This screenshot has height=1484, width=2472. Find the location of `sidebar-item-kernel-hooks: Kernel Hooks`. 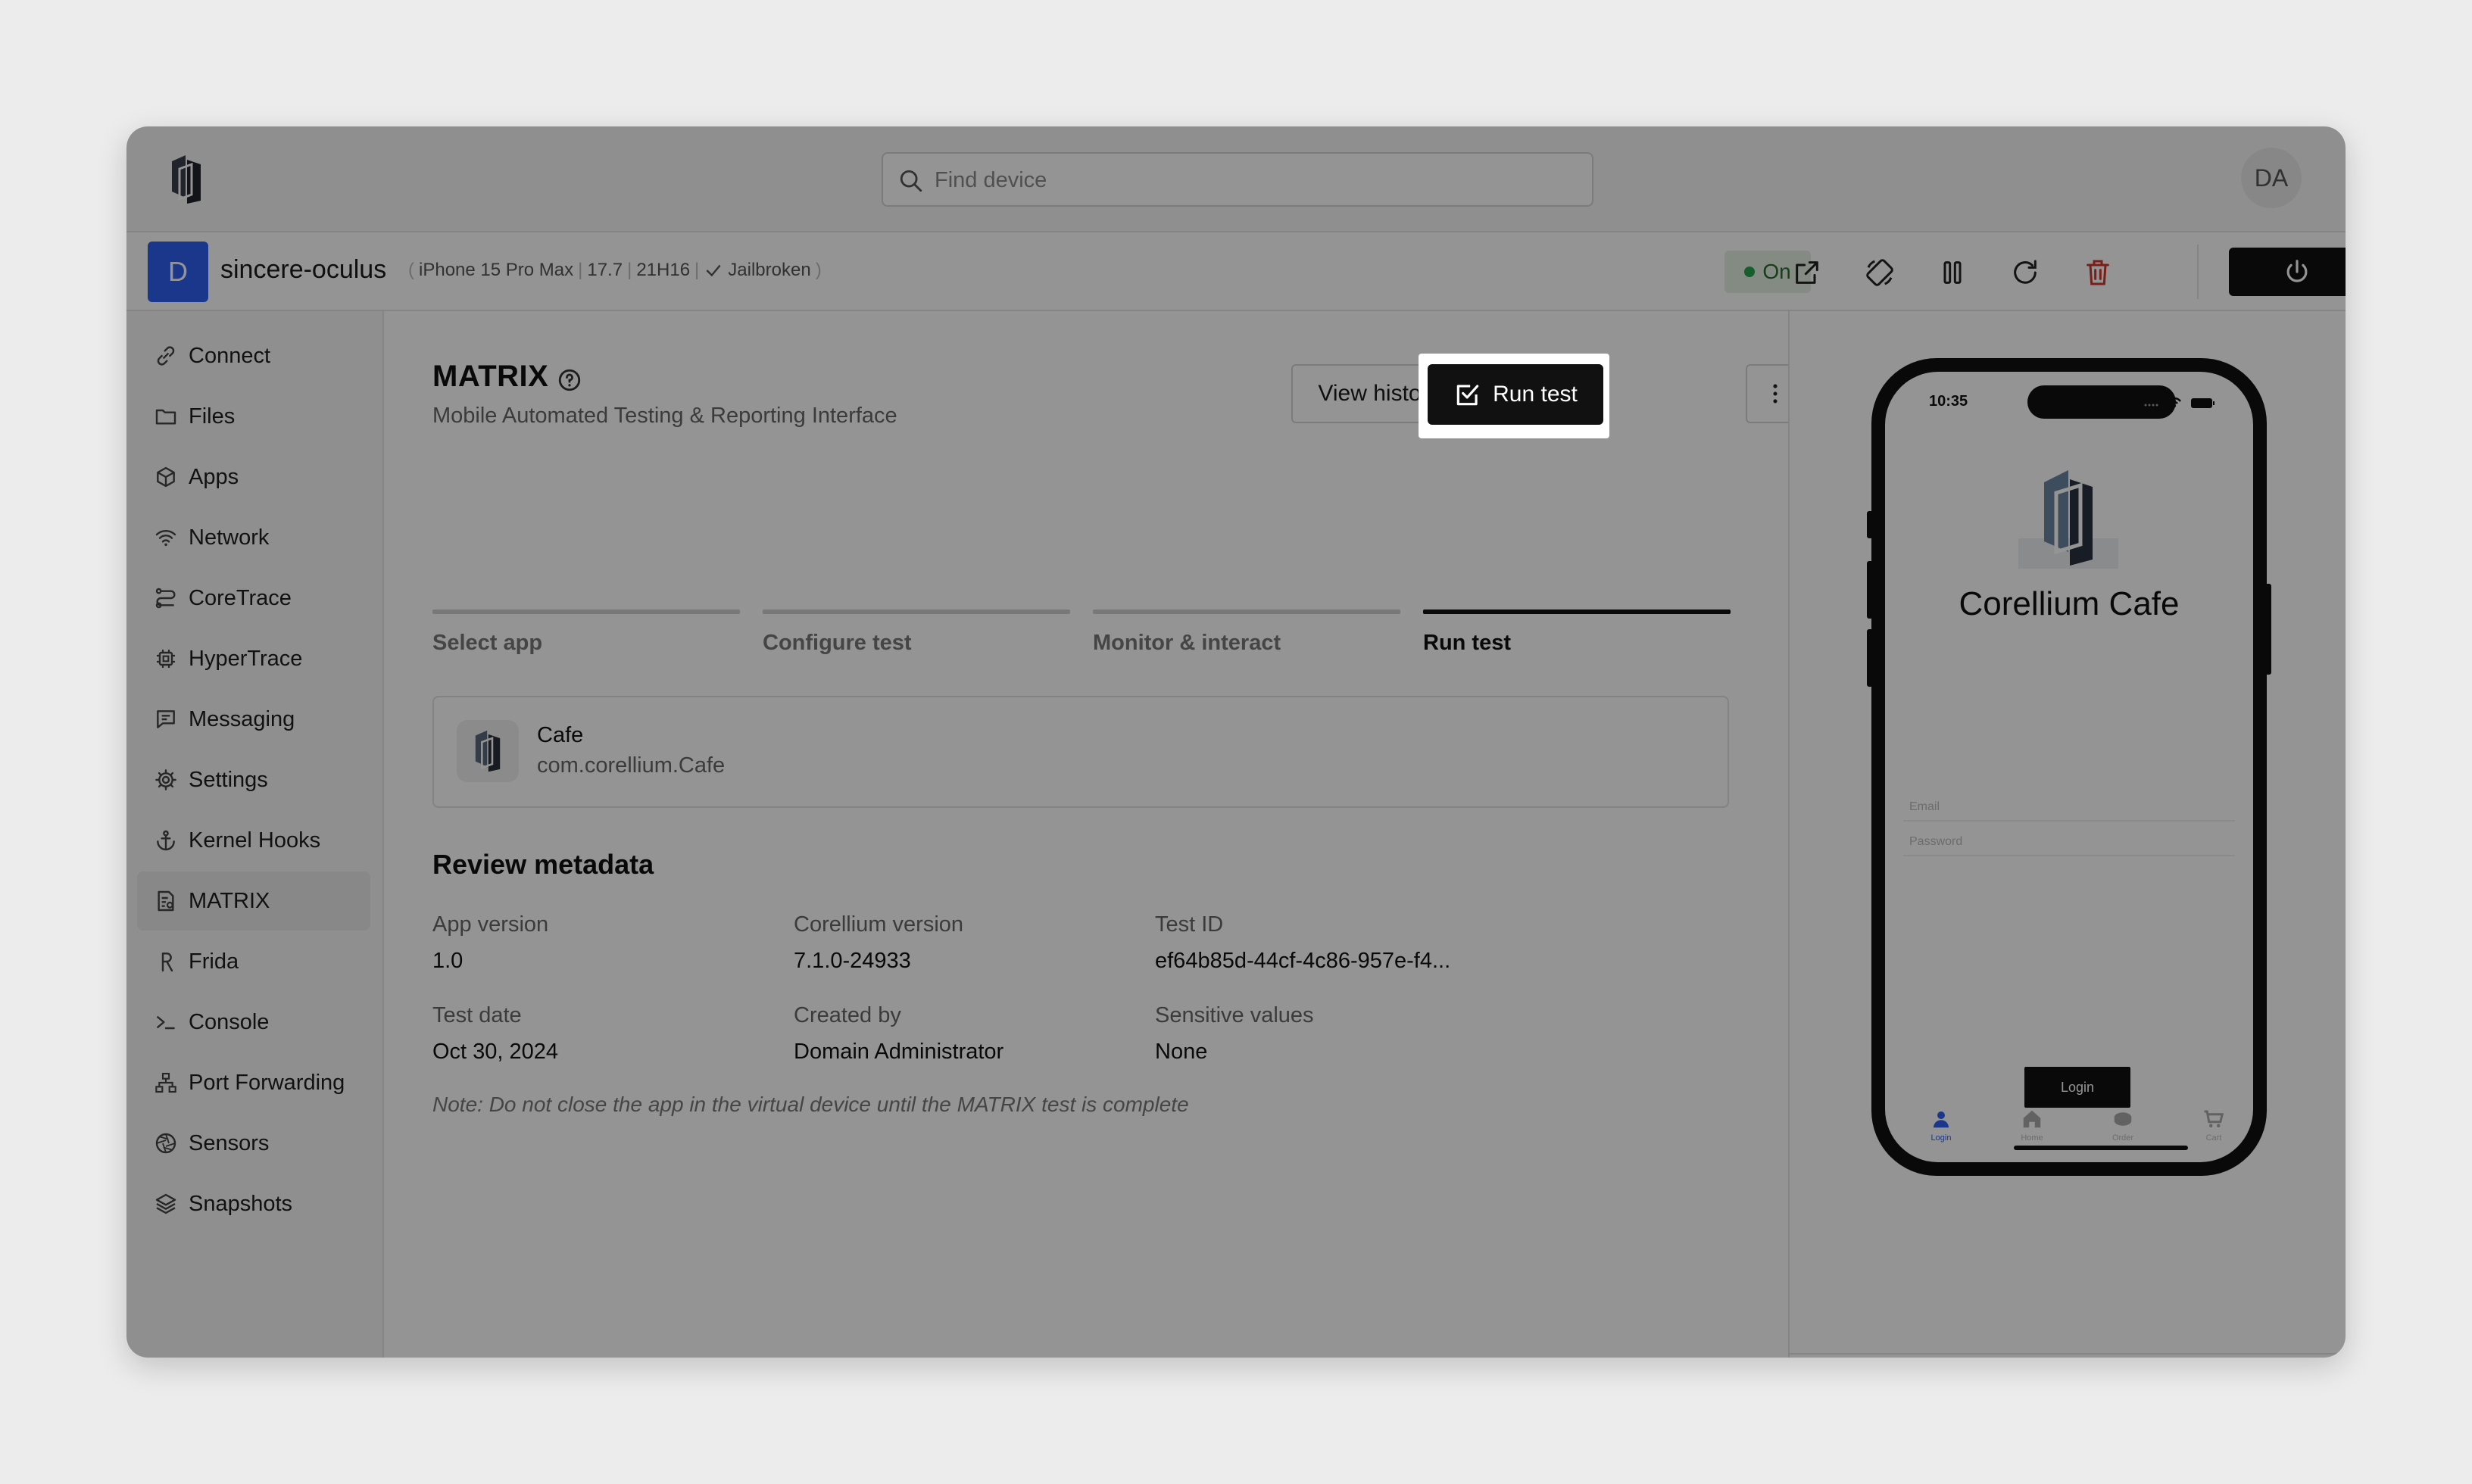

sidebar-item-kernel-hooks: Kernel Hooks is located at coordinates (253, 840).